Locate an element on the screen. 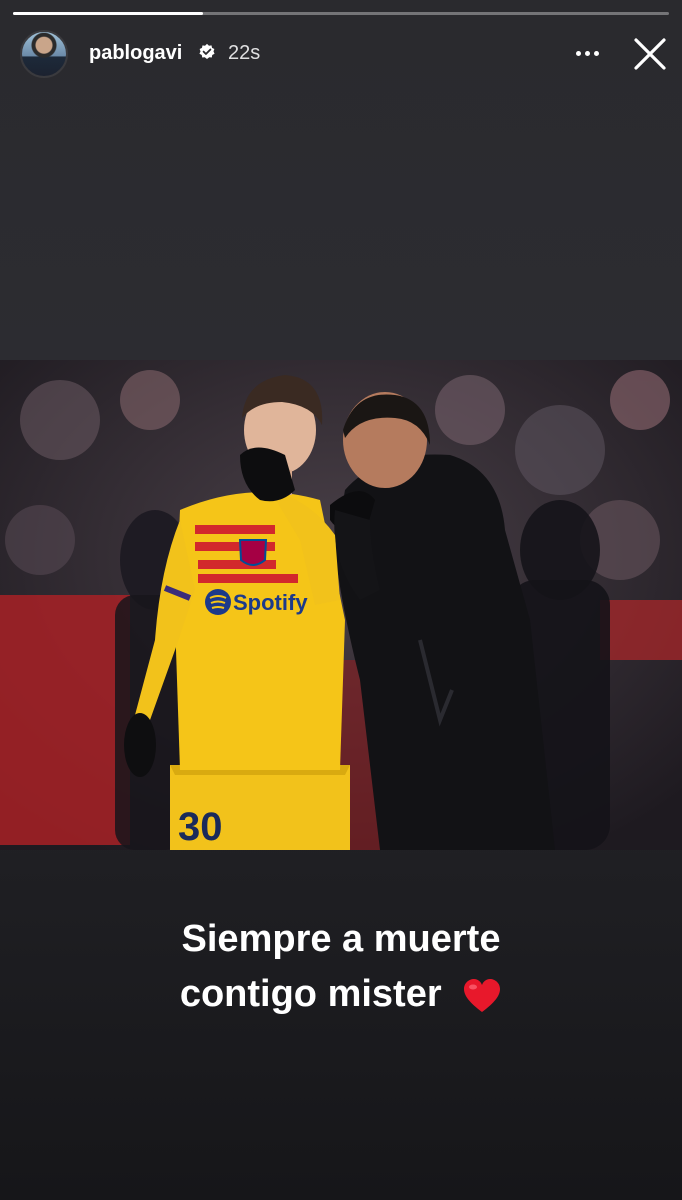 Image resolution: width=682 pixels, height=1200 pixels. more-options-icon is located at coordinates (587, 53).